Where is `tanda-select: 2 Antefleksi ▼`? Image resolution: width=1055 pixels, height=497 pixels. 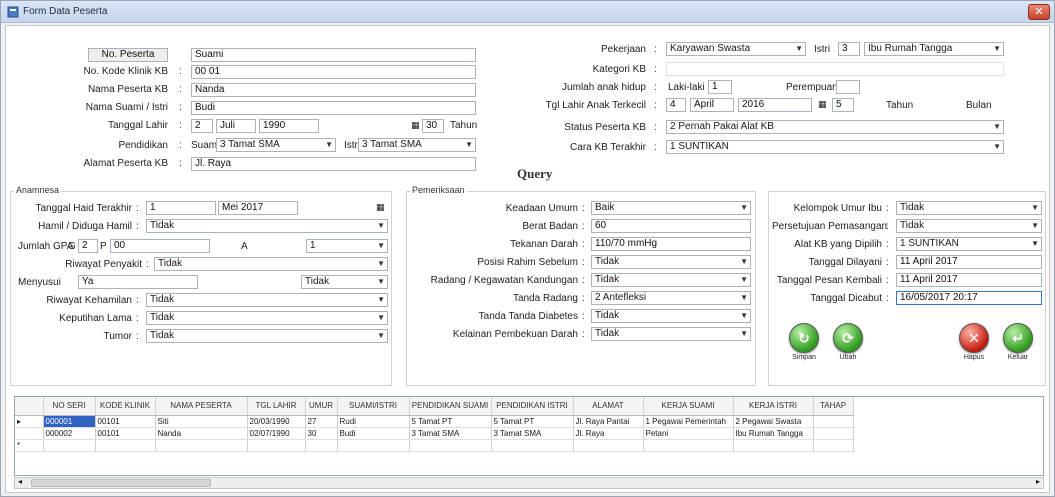
tanda-select: 2 Antefleksi ▼ is located at coordinates (671, 298).